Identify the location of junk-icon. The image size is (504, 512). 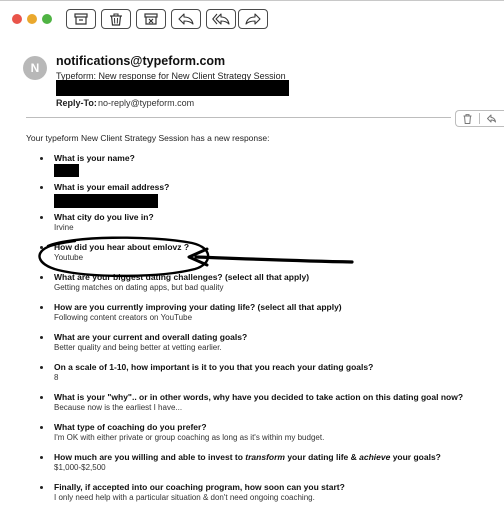
(151, 19).